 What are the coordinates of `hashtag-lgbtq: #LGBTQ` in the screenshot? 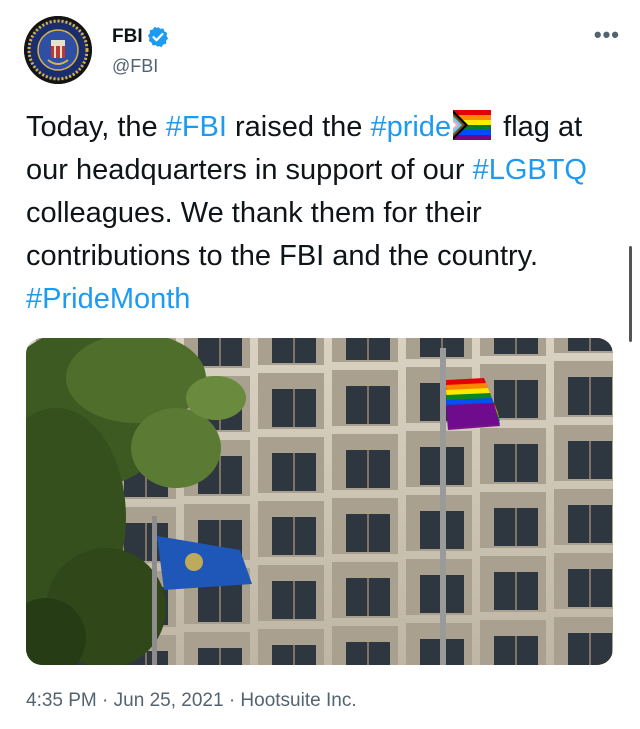 It's located at (530, 170).